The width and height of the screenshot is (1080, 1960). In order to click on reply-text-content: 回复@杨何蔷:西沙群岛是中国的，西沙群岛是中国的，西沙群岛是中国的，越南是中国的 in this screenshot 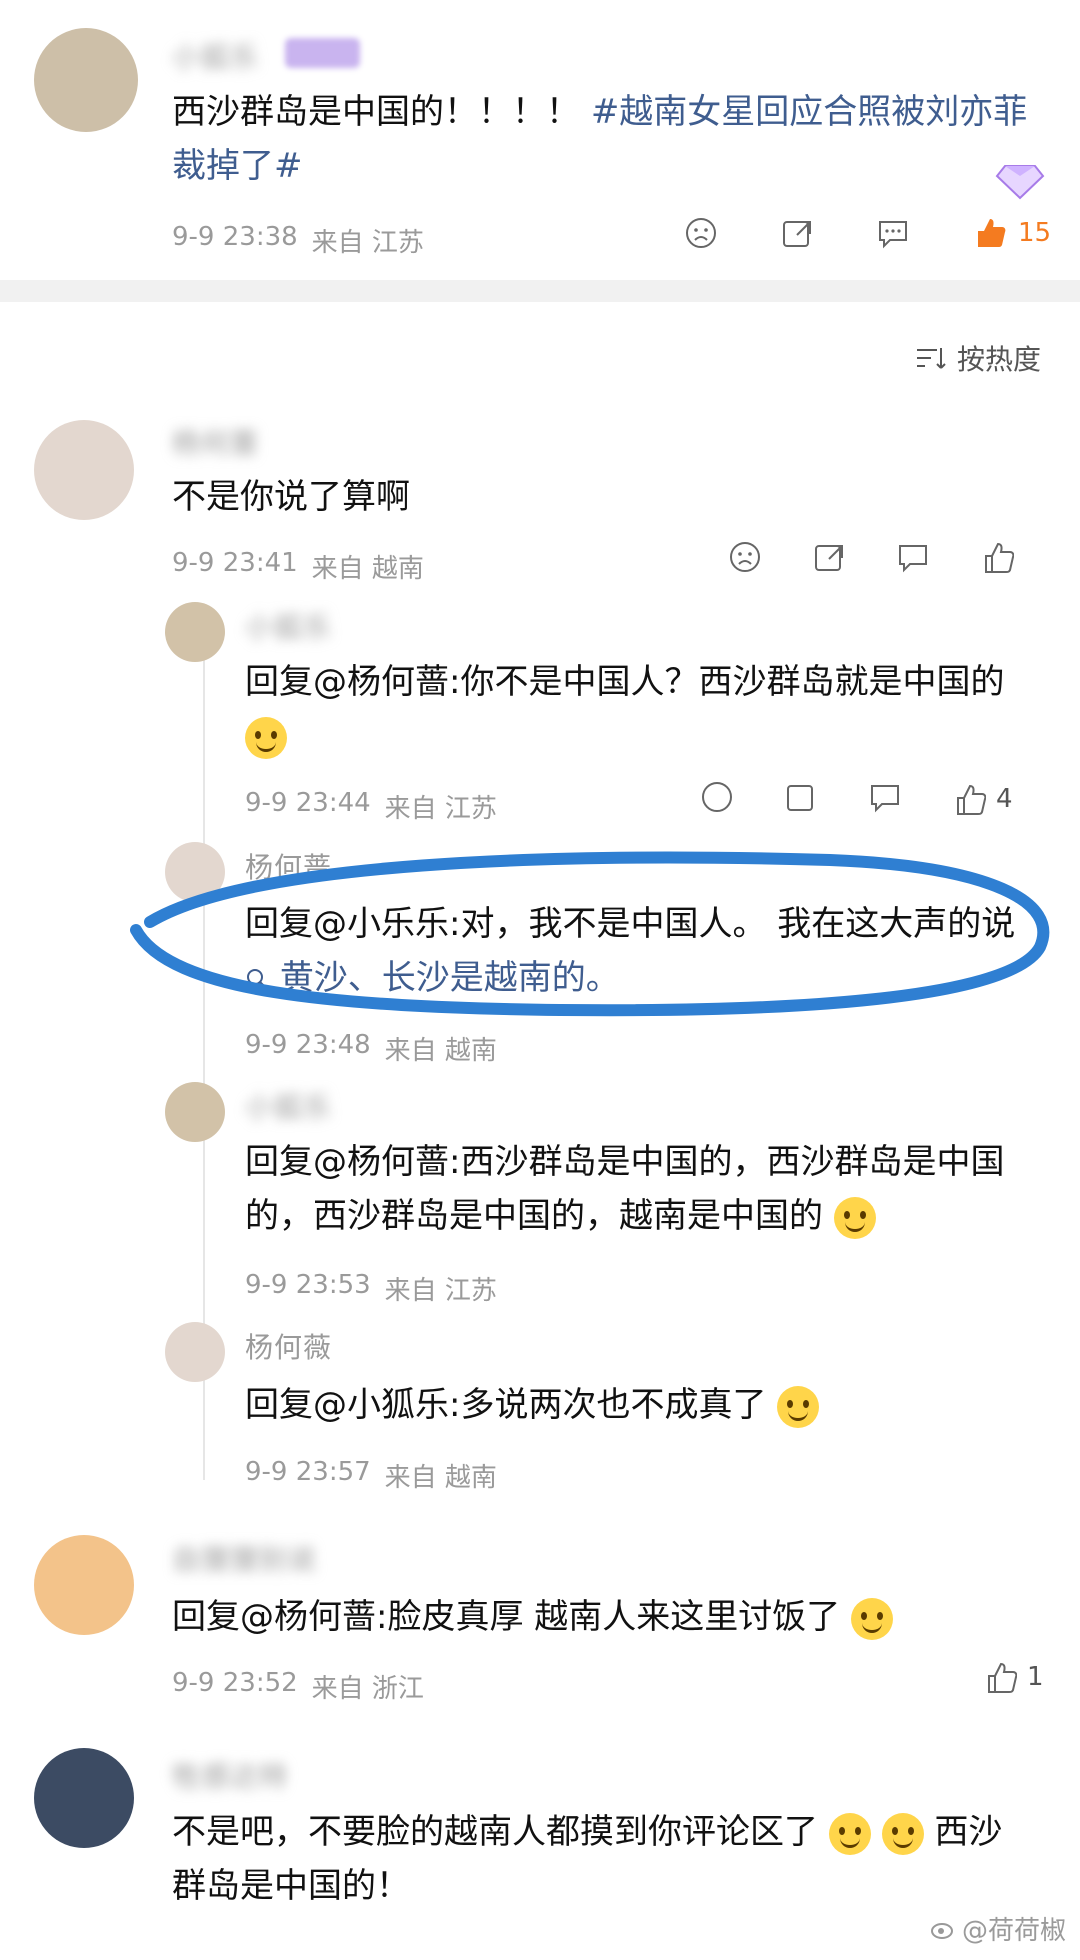, I will do `click(625, 1189)`.